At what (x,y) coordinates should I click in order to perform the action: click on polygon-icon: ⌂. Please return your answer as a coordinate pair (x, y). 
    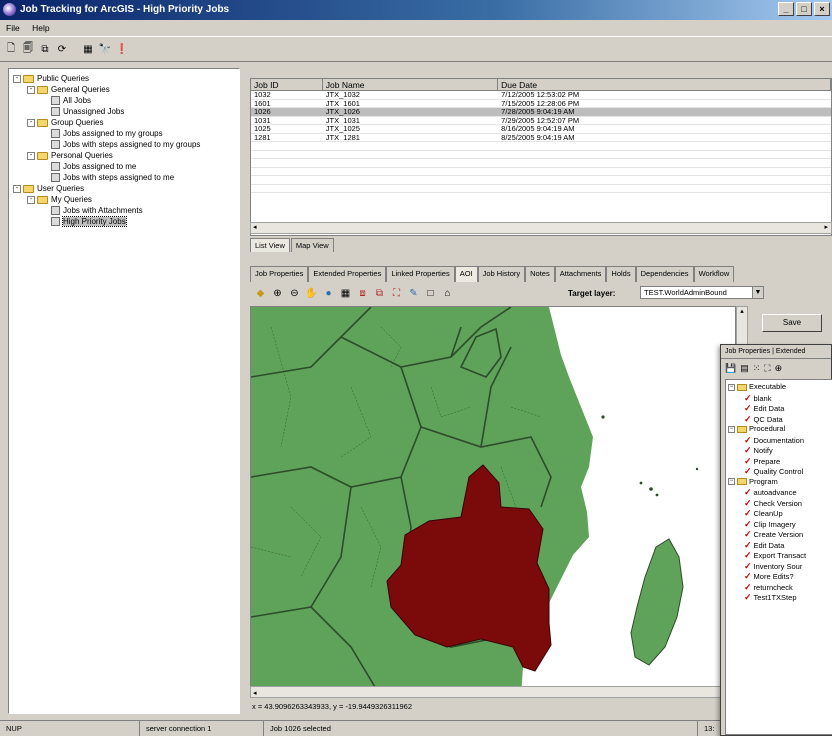
    Looking at the image, I should click on (447, 293).